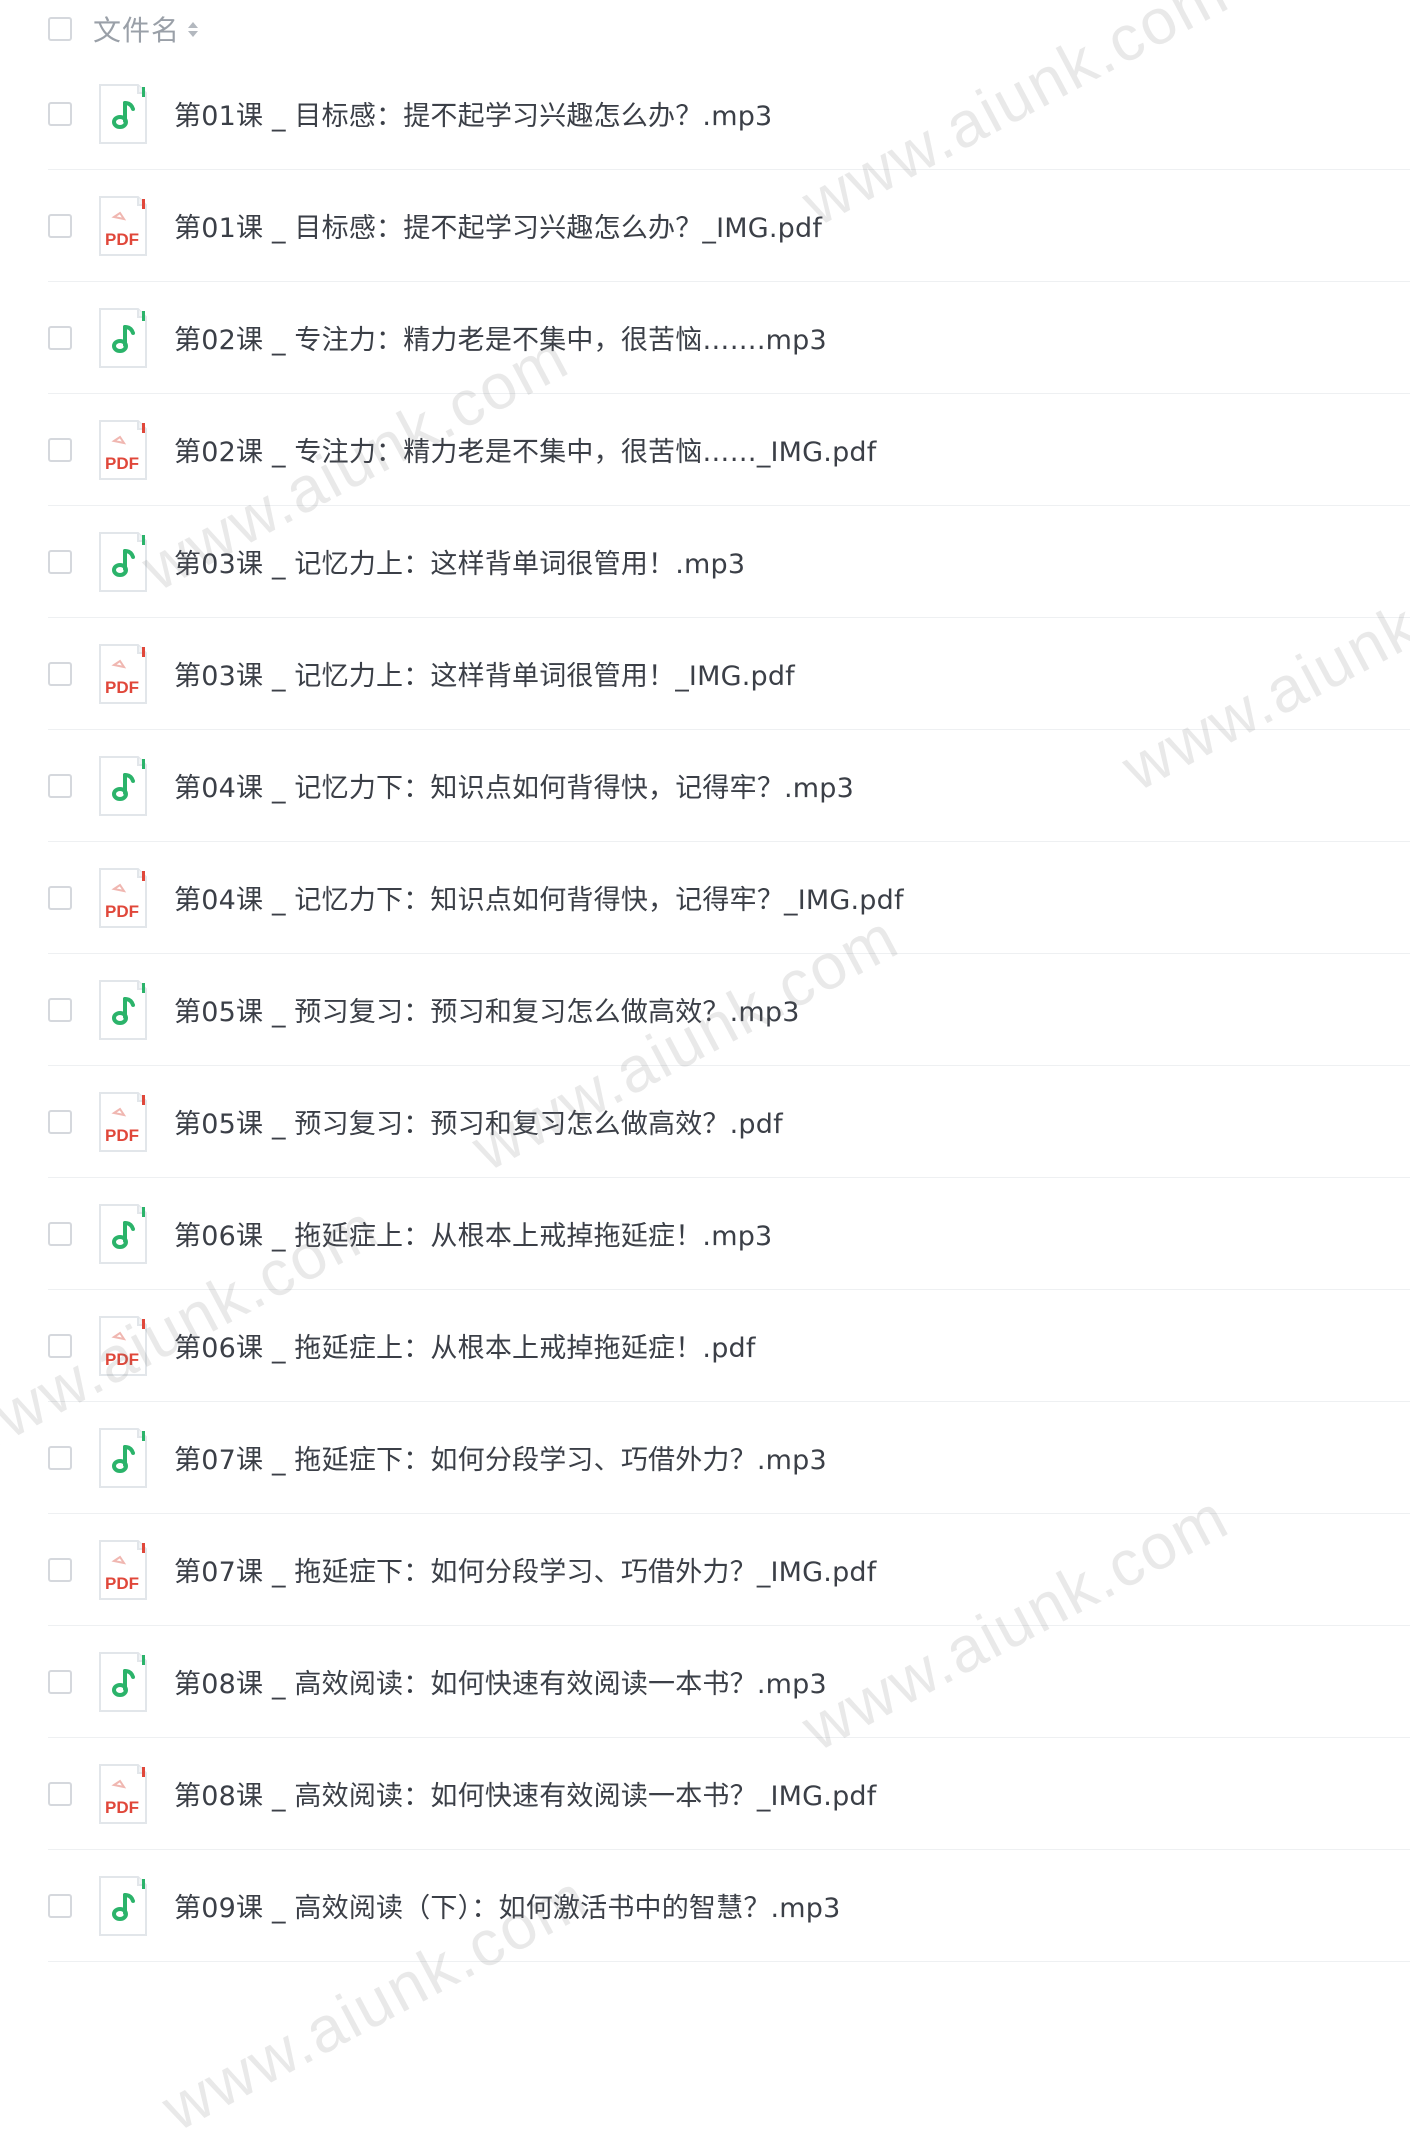 The height and width of the screenshot is (2145, 1410). What do you see at coordinates (525, 1569) in the screenshot?
I see `file-name: 第07课 _ 拖延症下：如何分段学习、巧借外力？_IMG.pdf` at bounding box center [525, 1569].